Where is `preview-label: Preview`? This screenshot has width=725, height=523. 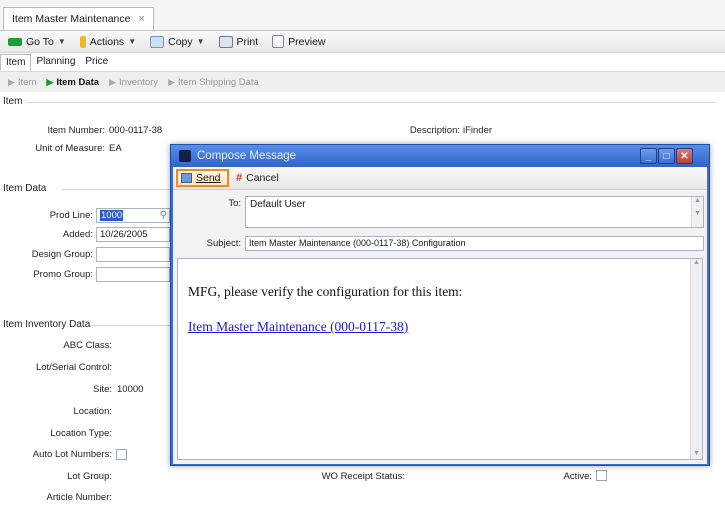 preview-label: Preview is located at coordinates (307, 41).